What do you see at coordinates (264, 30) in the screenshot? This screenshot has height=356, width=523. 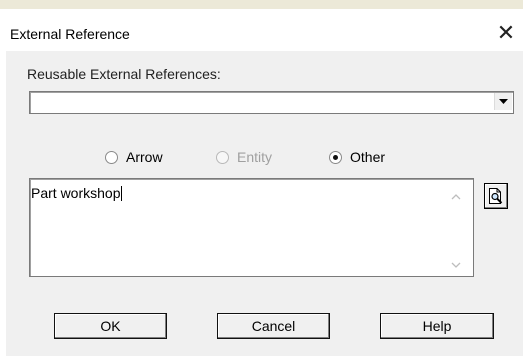 I see `title-bar: External Reference ✕` at bounding box center [264, 30].